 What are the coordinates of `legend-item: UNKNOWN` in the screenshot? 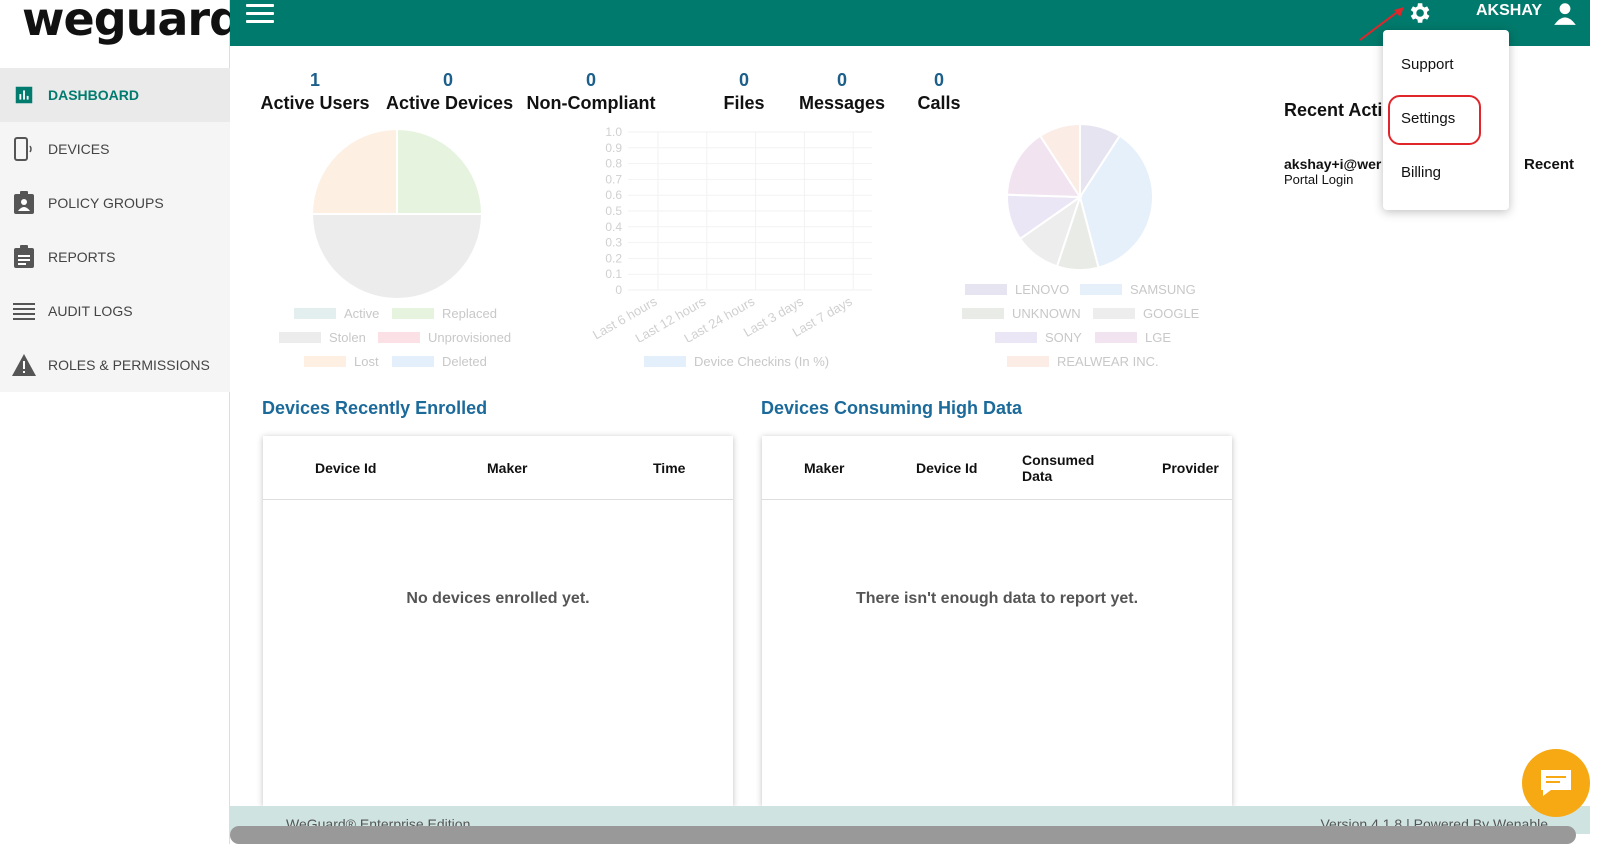 It's located at (1021, 313).